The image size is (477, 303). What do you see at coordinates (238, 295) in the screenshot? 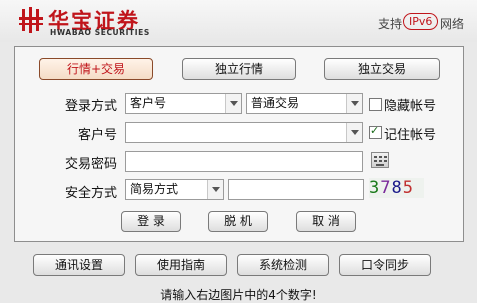
I see `captcha-hint: 请输入右边图片中的4个数字!` at bounding box center [238, 295].